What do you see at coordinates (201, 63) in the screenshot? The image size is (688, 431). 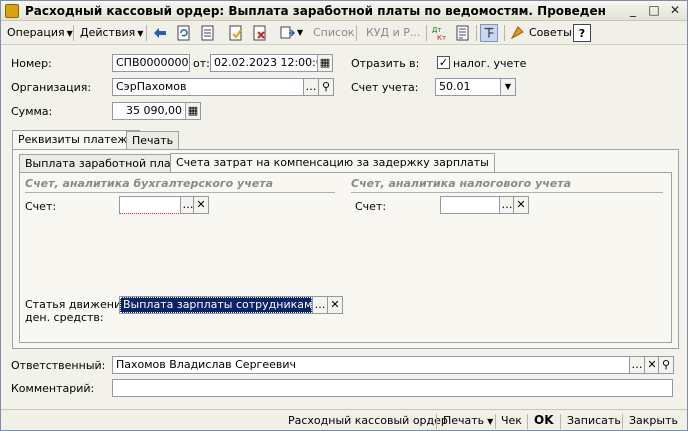 I see `date-label: от:` at bounding box center [201, 63].